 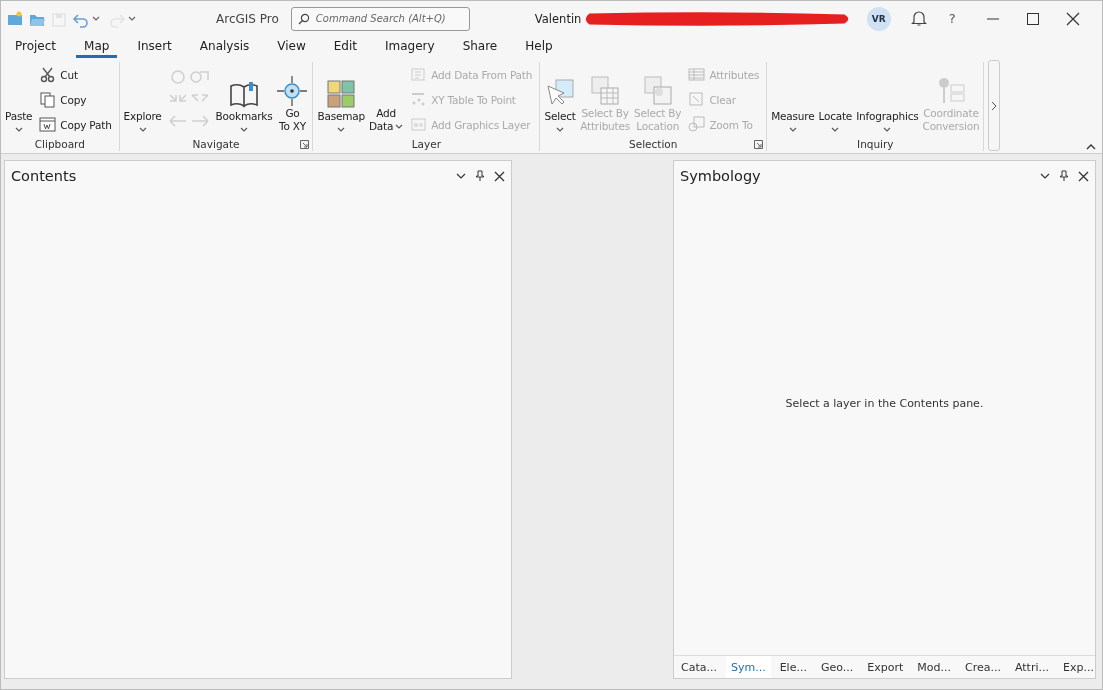 I want to click on empty-message: Select a layer in the Contents pane., so click(x=884, y=403).